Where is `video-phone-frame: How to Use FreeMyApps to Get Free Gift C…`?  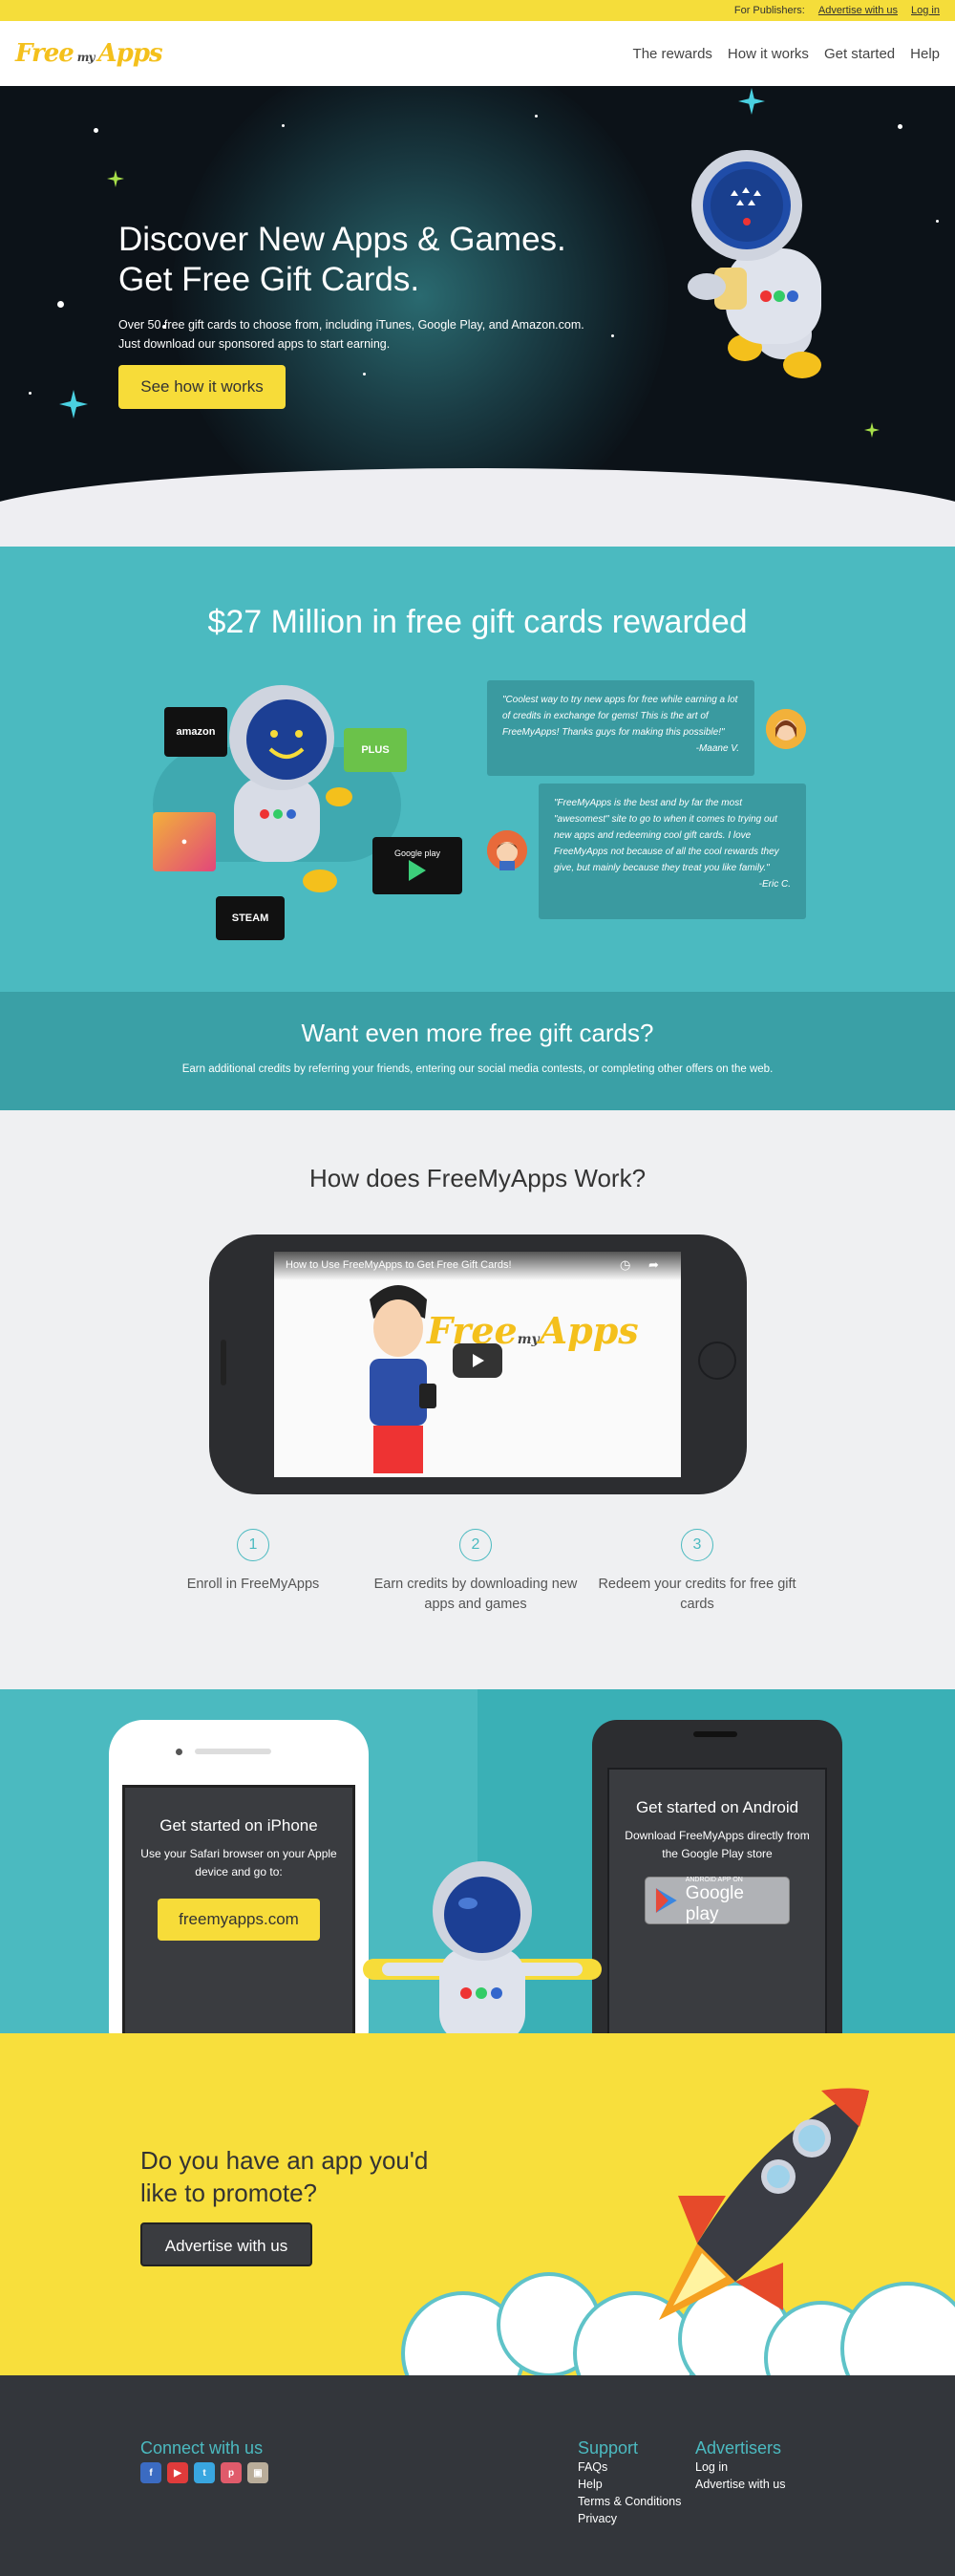 video-phone-frame: How to Use FreeMyApps to Get Free Gift C… is located at coordinates (478, 1364).